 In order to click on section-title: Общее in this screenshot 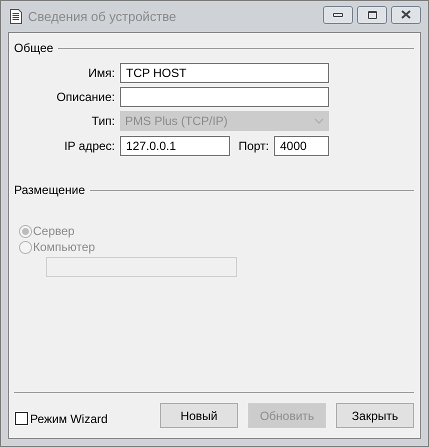, I will do `click(34, 48)`.